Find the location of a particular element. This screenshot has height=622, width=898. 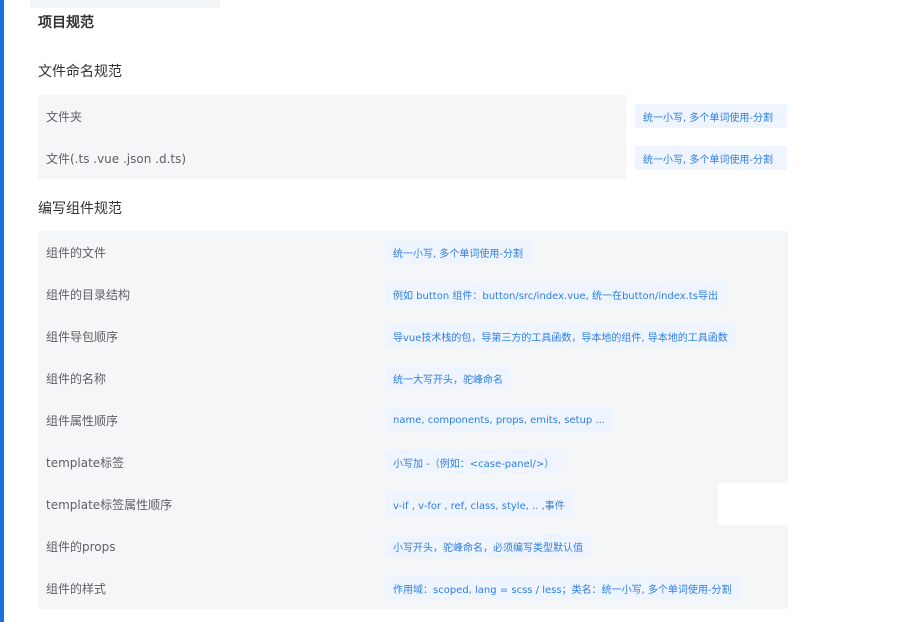

row-value-tag: 导vue技术栈的包，导第三方的工具函数，导本地的组件, 导本地的工具函数 is located at coordinates (560, 336).